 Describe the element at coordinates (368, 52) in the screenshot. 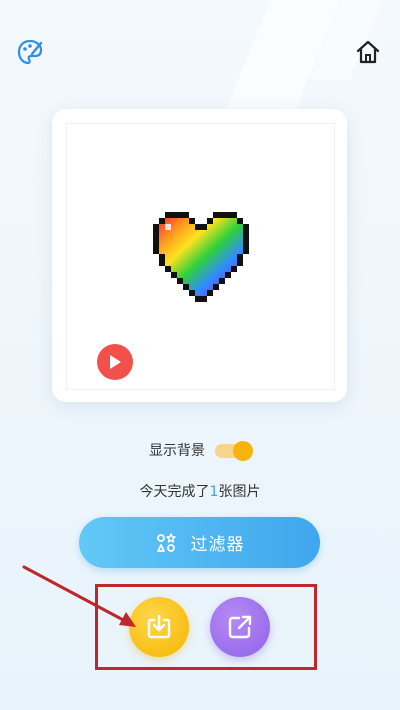

I see `home-icon` at that location.